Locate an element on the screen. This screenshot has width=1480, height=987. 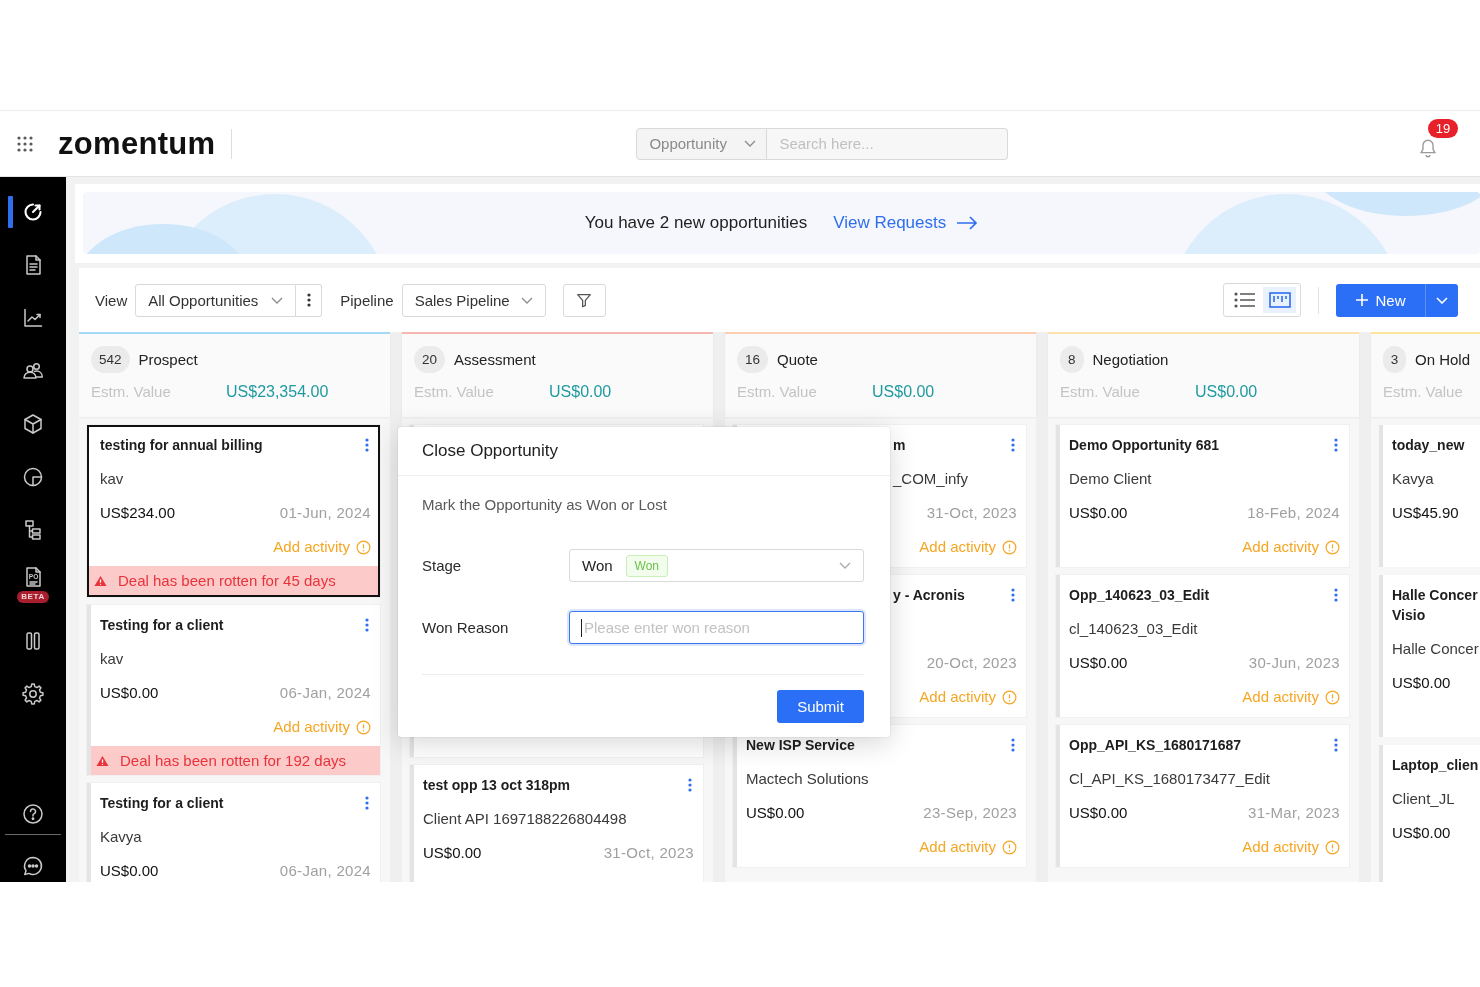
new-options-button is located at coordinates (1441, 300).